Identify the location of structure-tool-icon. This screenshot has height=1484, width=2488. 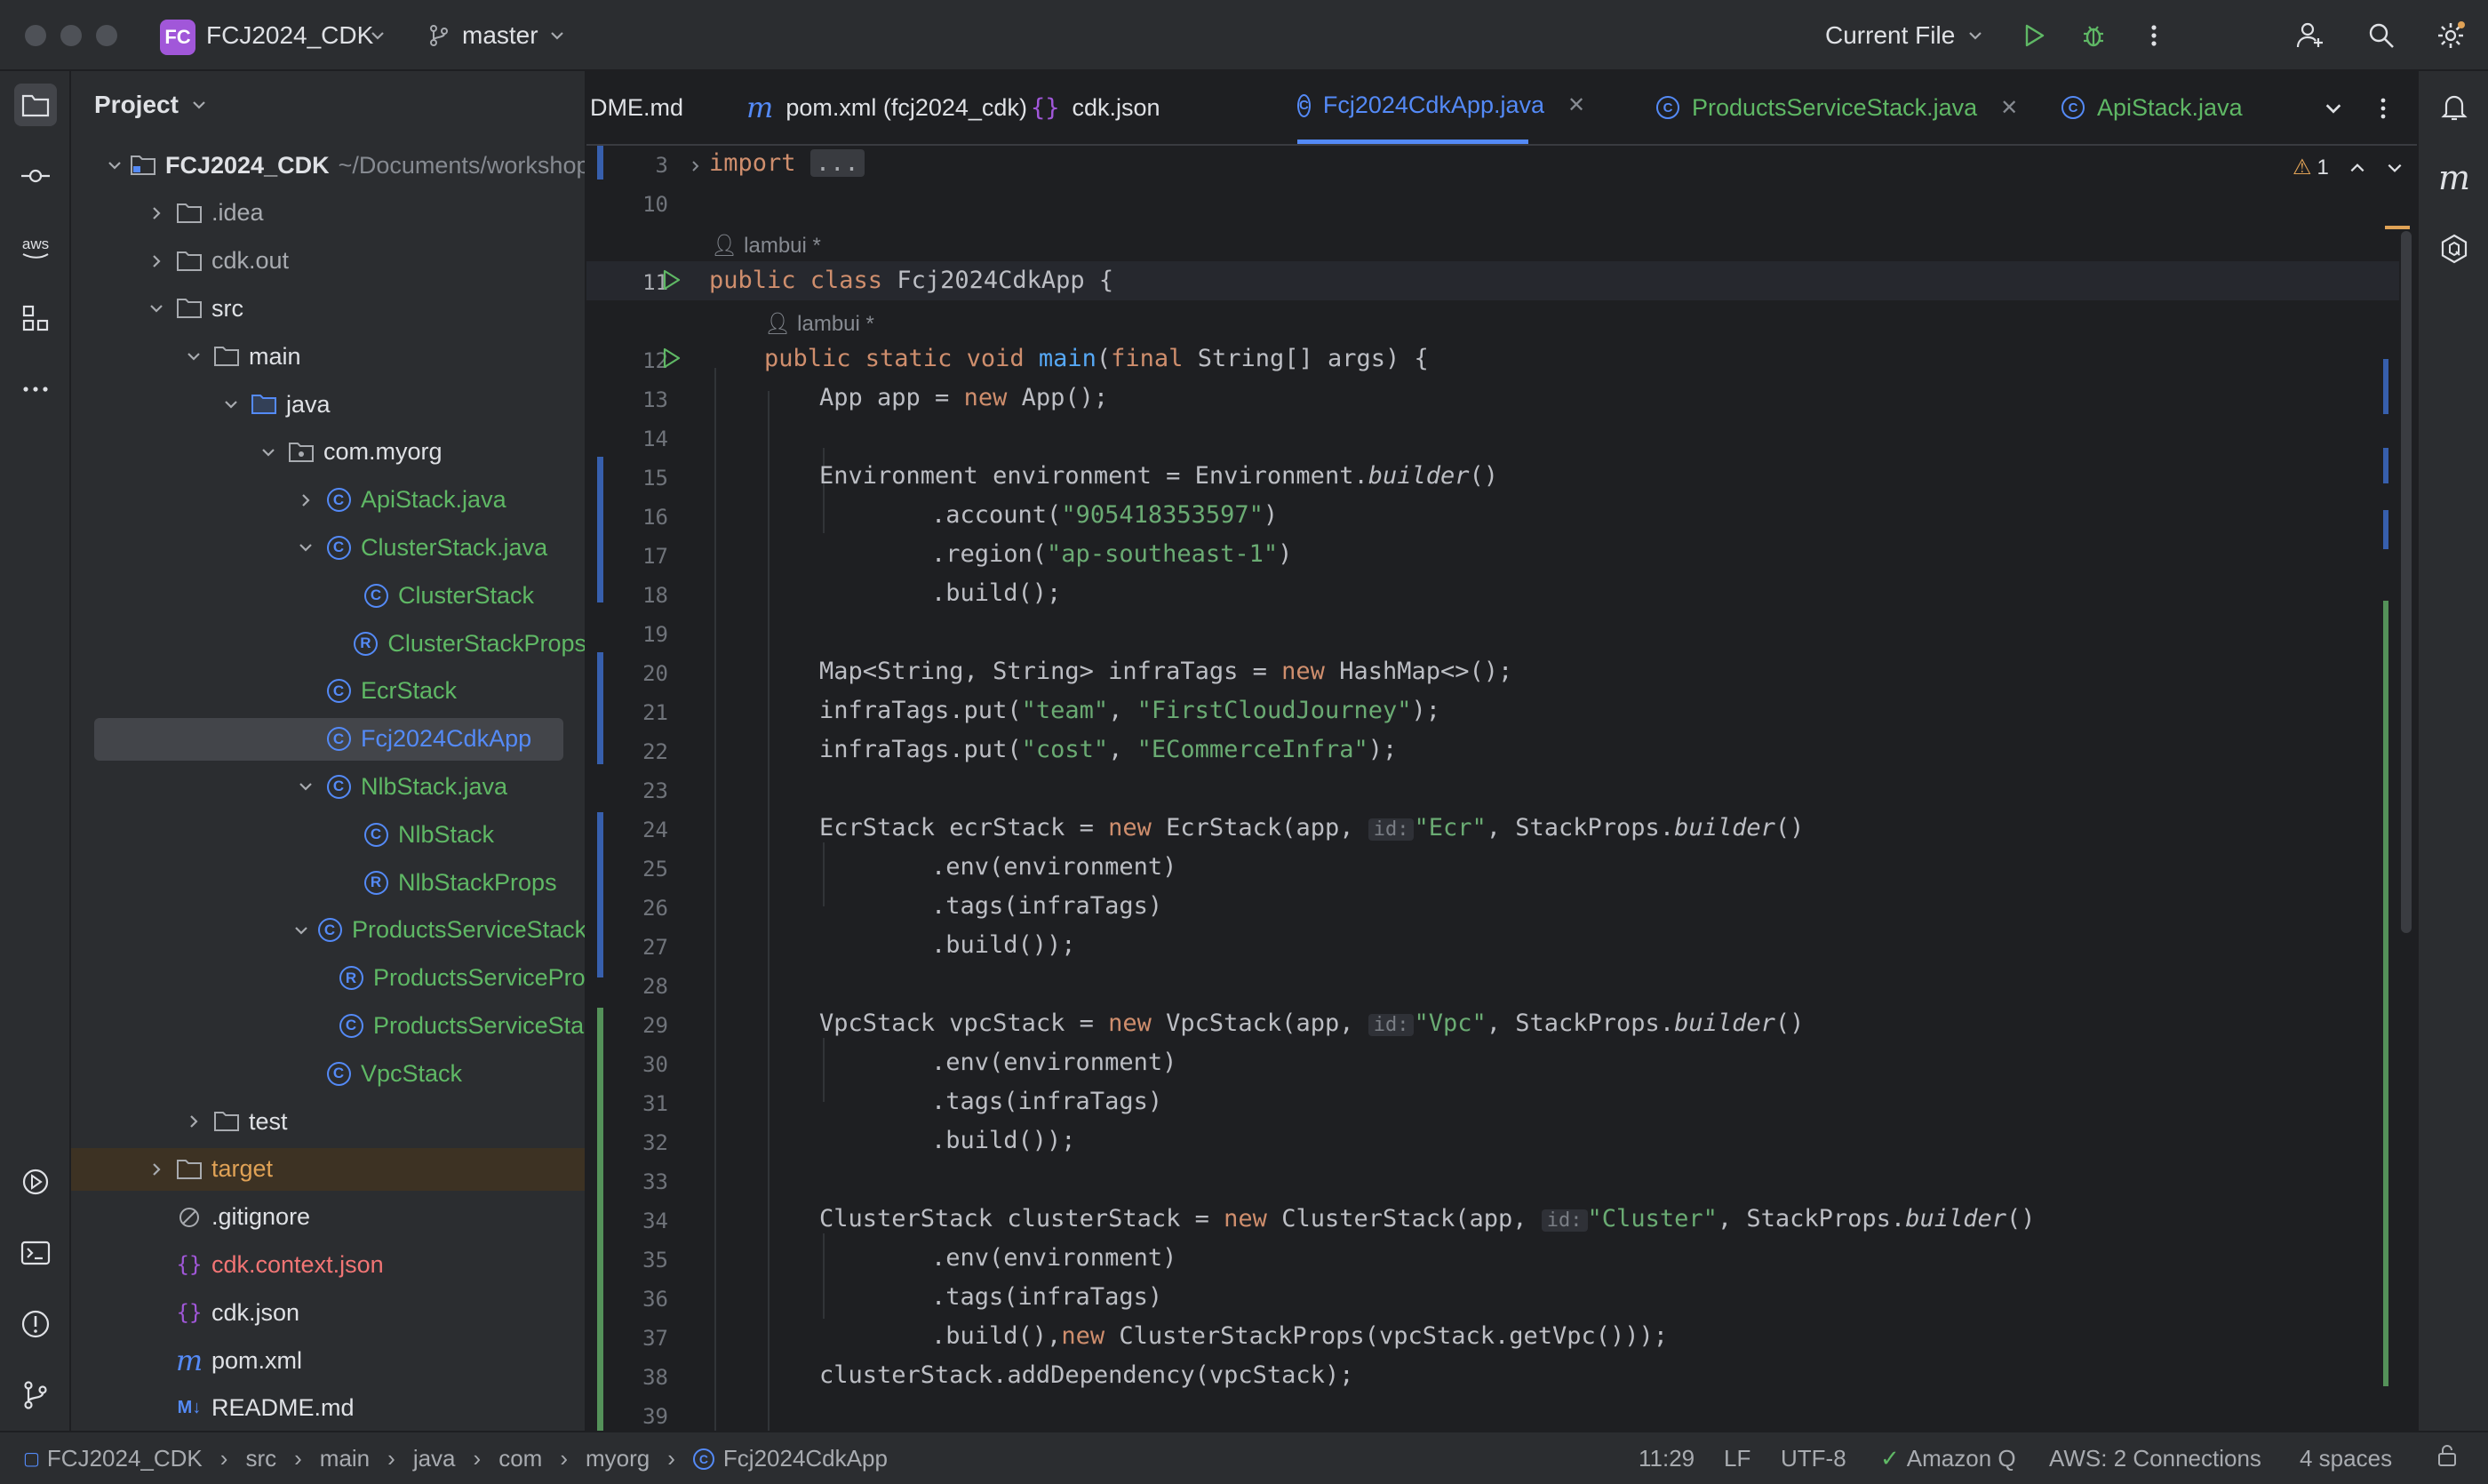
(35, 318).